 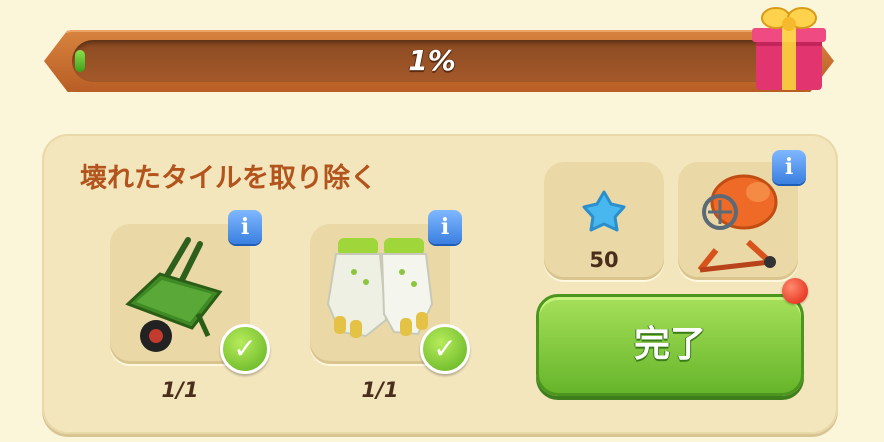 What do you see at coordinates (445, 227) in the screenshot?
I see `info-button-gloves: i` at bounding box center [445, 227].